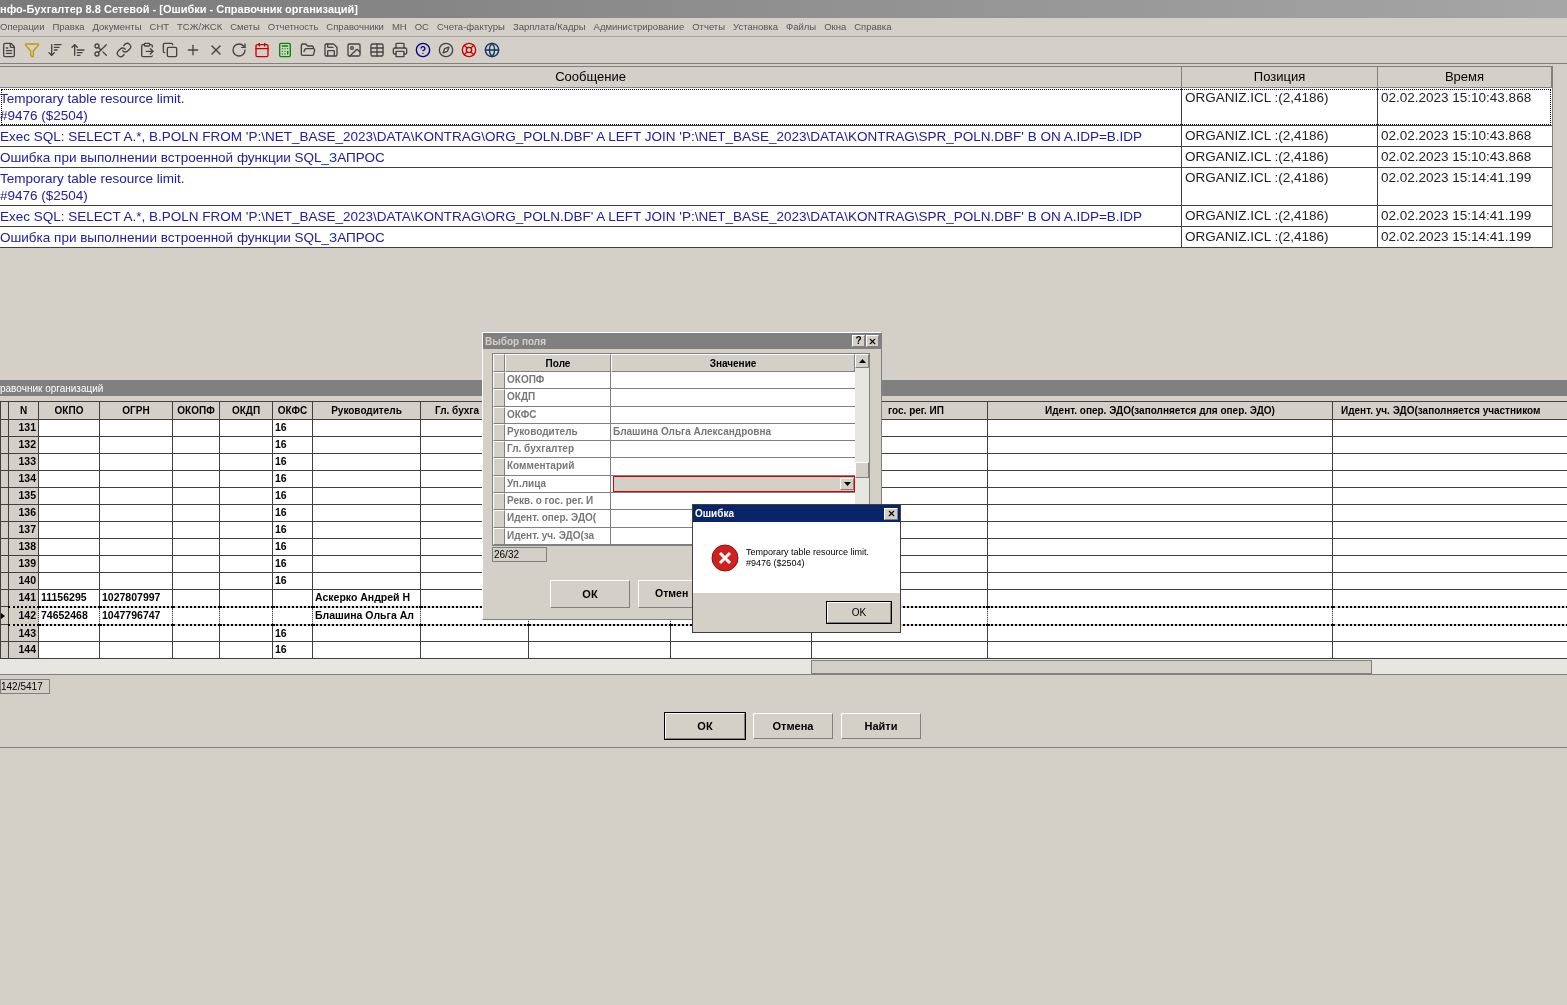  Describe the element at coordinates (1280, 77) in the screenshot. I see `column-header: Позиция` at that location.